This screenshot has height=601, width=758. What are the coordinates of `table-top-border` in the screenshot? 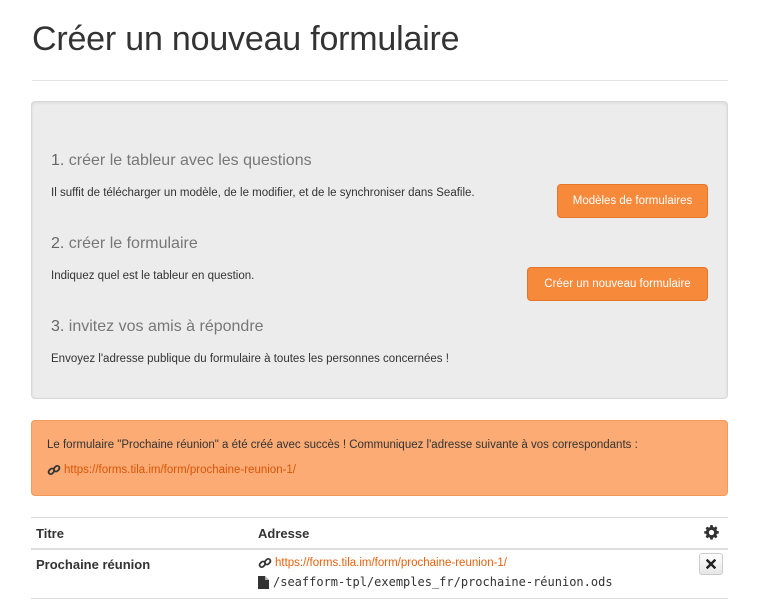 It's located at (379, 517).